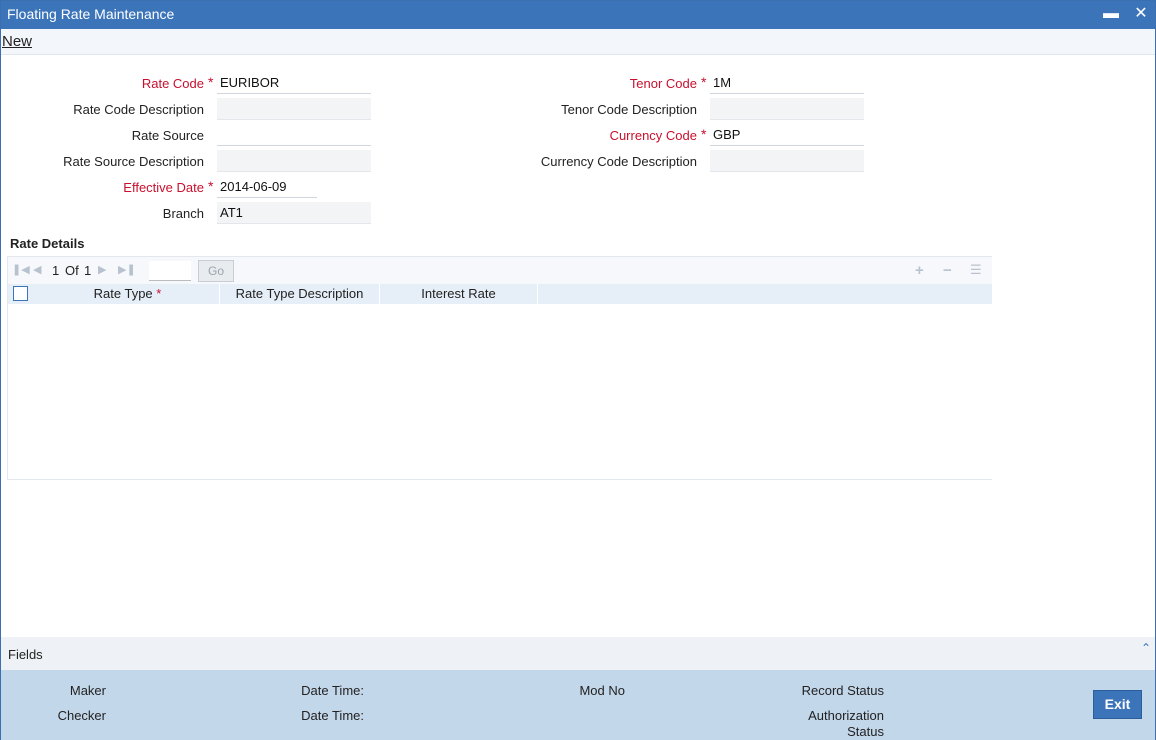 This screenshot has width=1156, height=740. Describe the element at coordinates (37, 269) in the screenshot. I see `previous-page-icon: ◀` at that location.